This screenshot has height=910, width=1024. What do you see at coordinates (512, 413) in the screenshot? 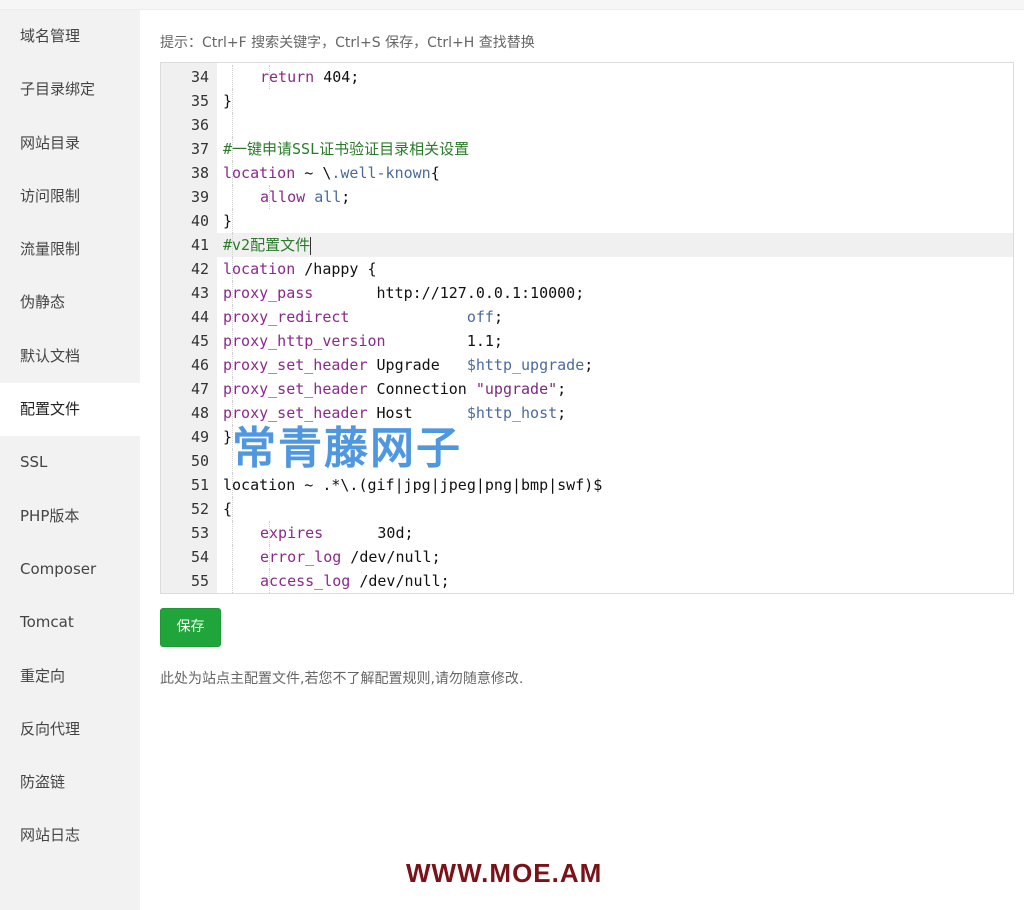
I see `code-token: $http_host` at bounding box center [512, 413].